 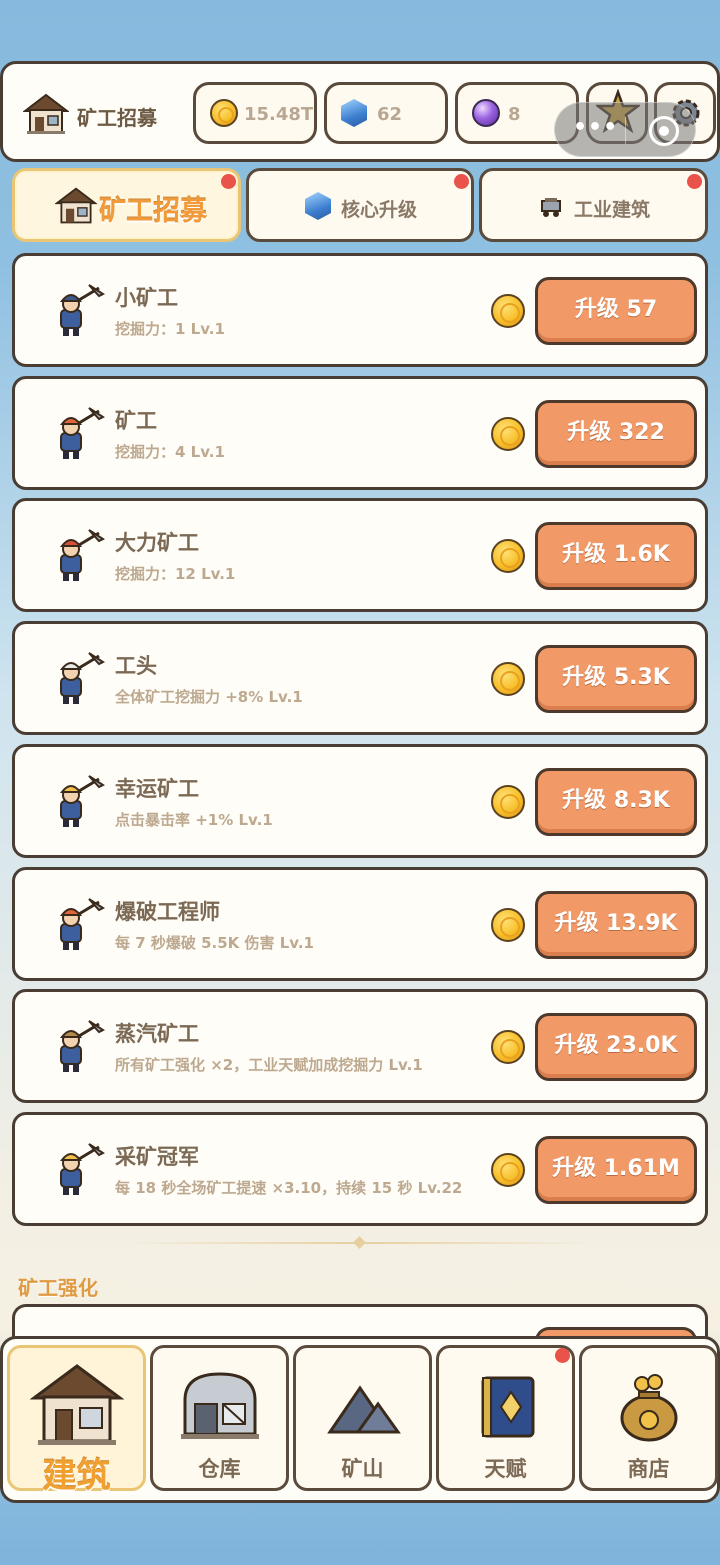 What do you see at coordinates (612, 210) in the screenshot?
I see `tab-label: 工业建筑` at bounding box center [612, 210].